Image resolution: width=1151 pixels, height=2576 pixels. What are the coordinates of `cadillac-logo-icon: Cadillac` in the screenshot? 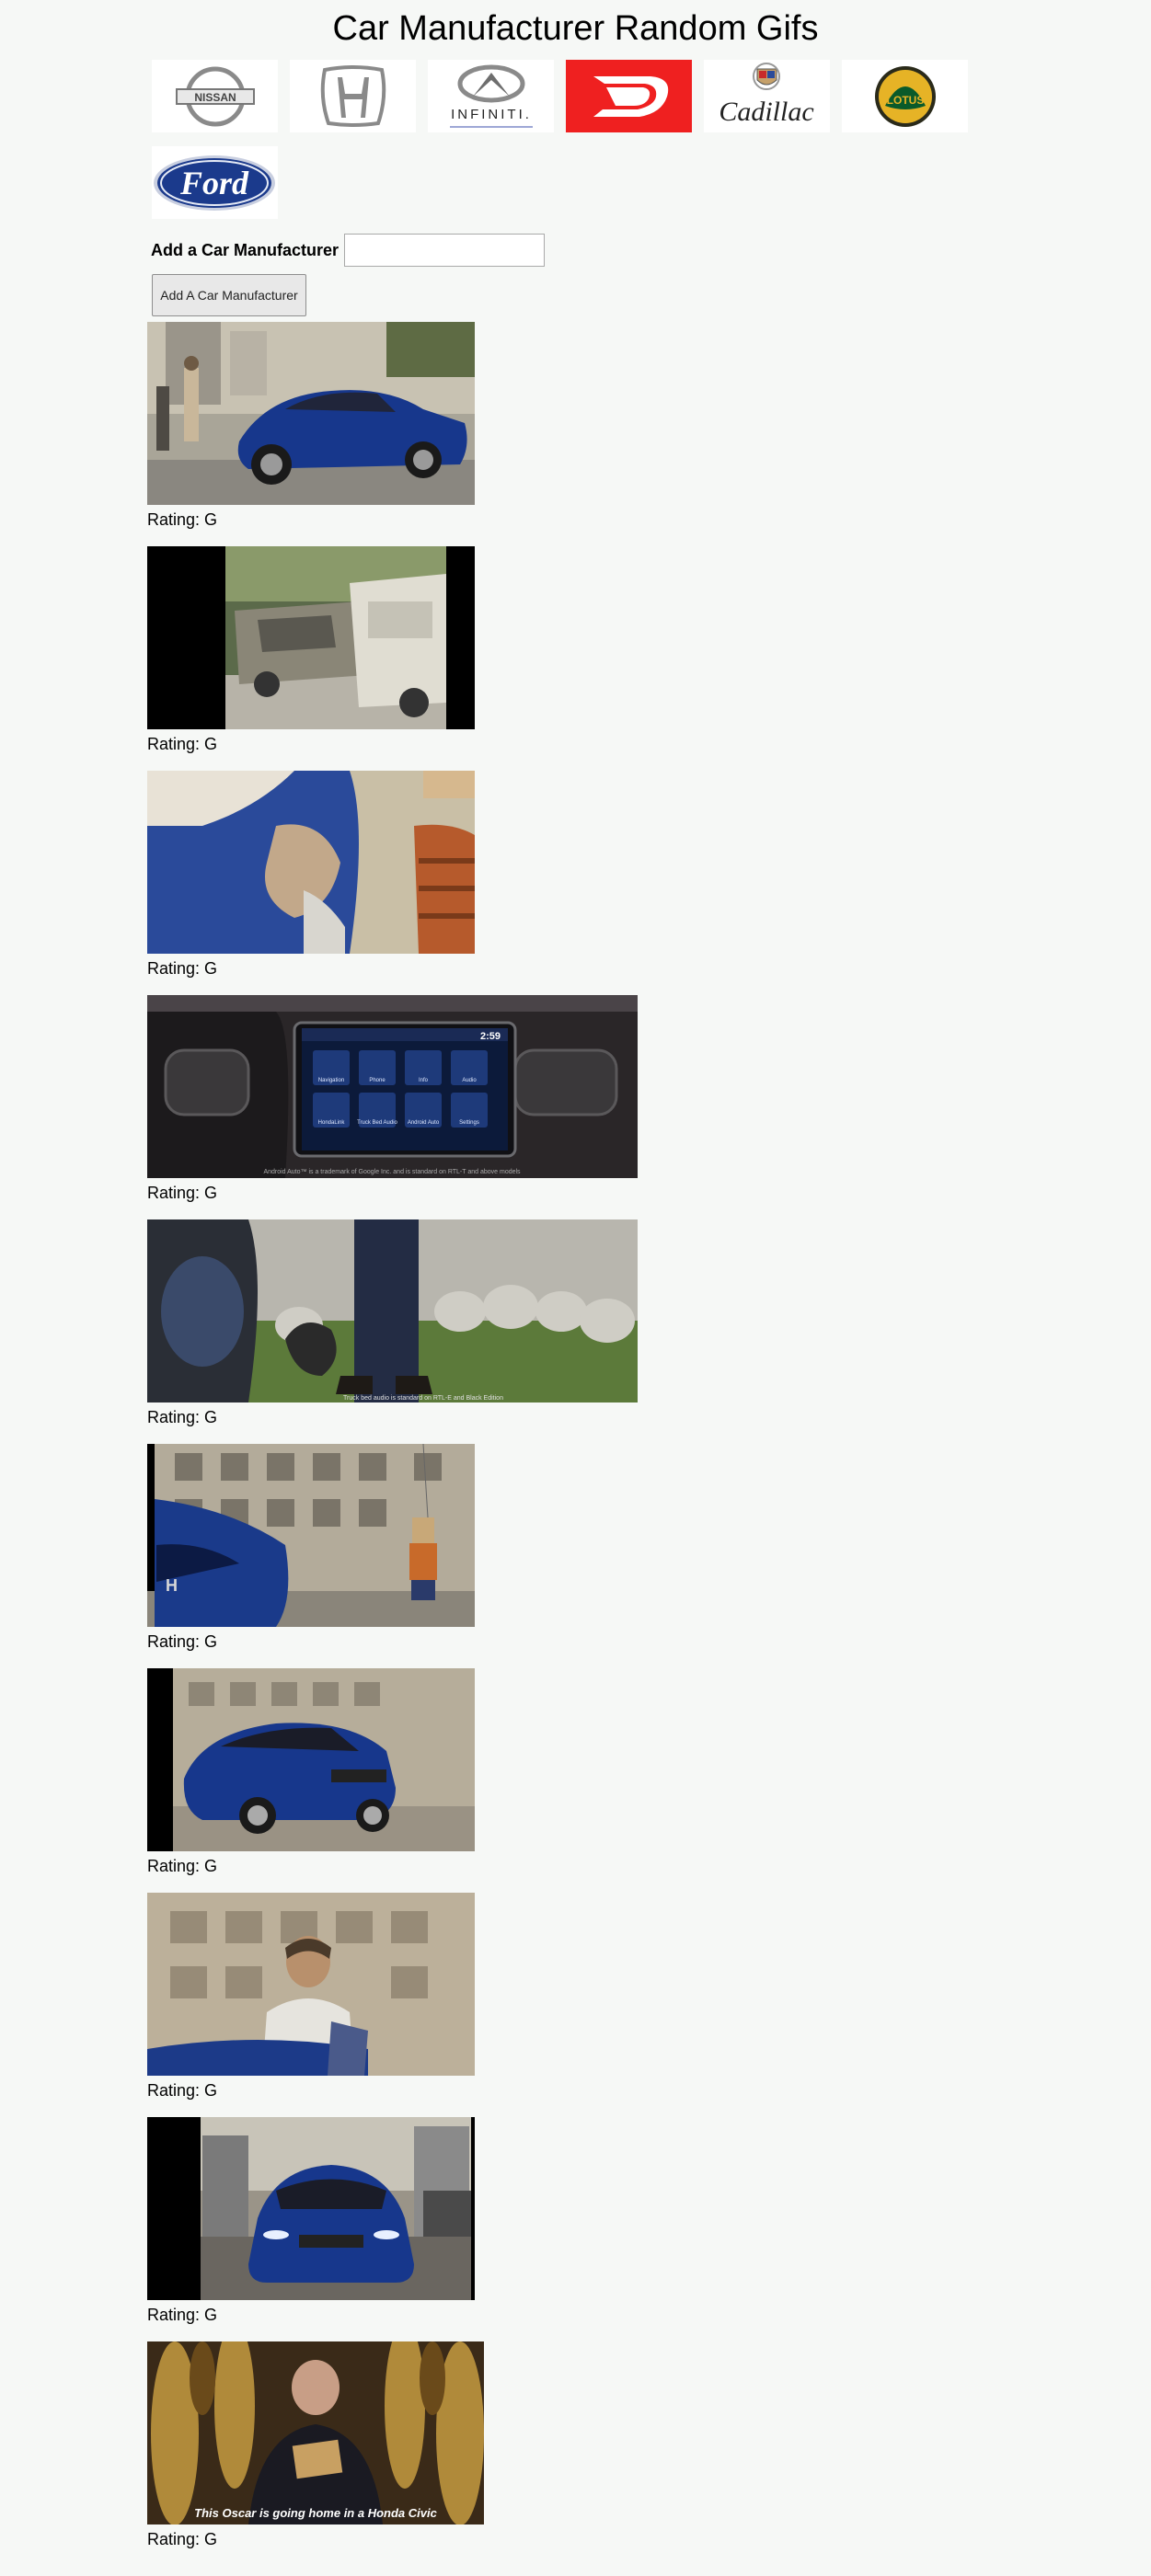 It's located at (766, 95).